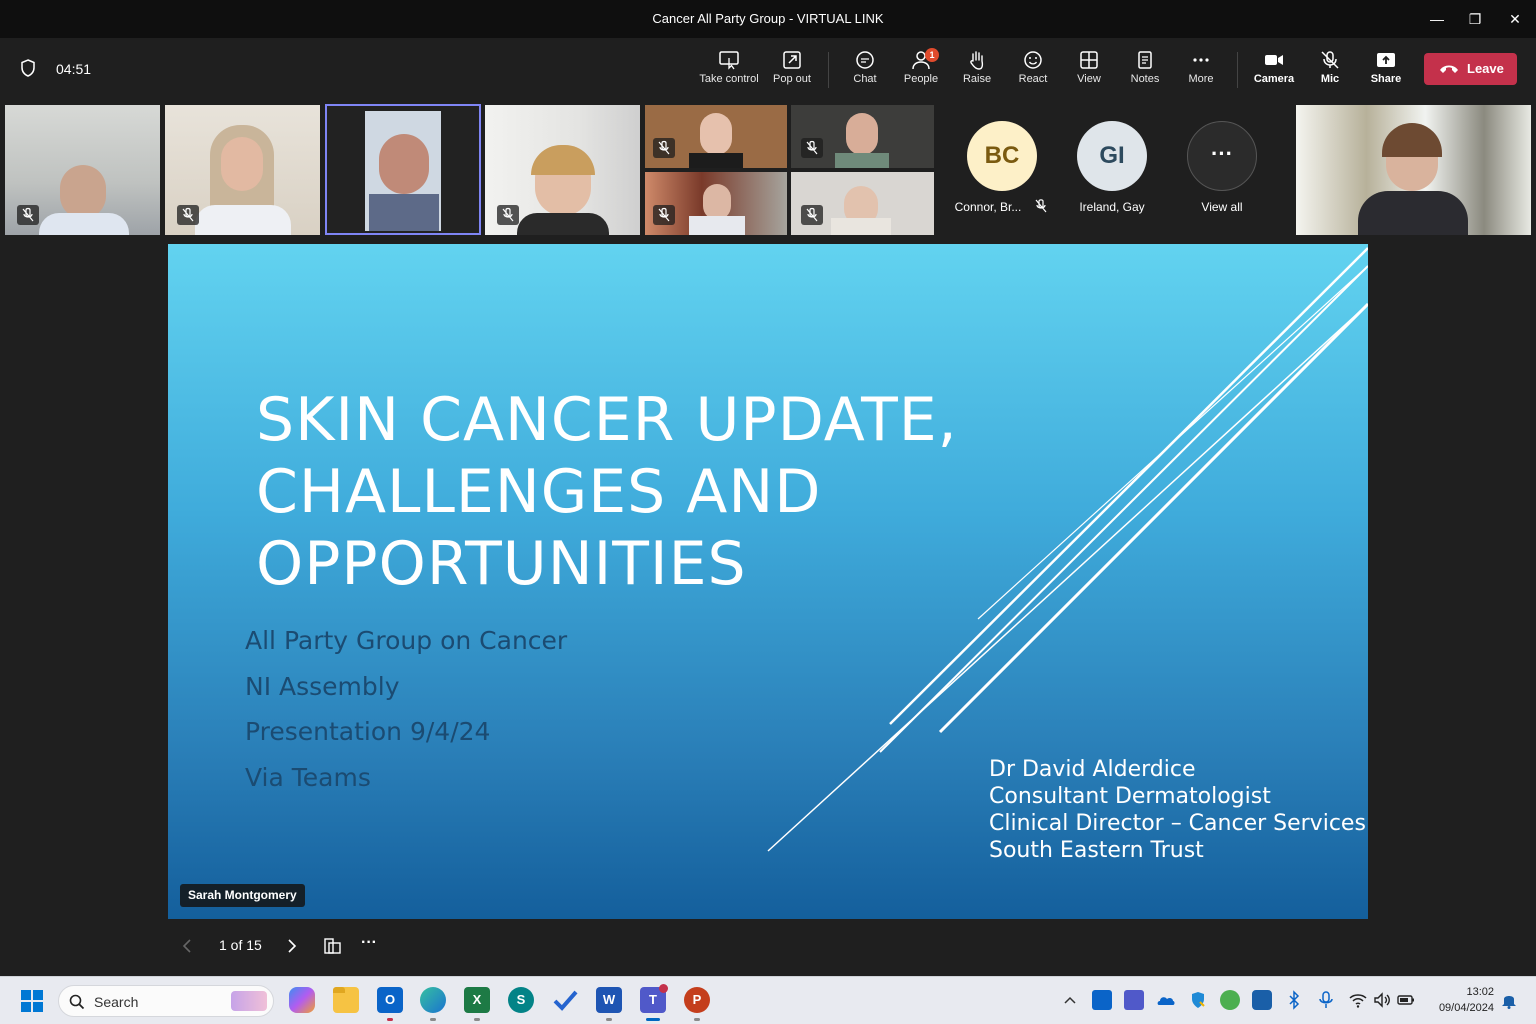 The image size is (1536, 1024). Describe the element at coordinates (1386, 60) in the screenshot. I see `share-icon` at that location.